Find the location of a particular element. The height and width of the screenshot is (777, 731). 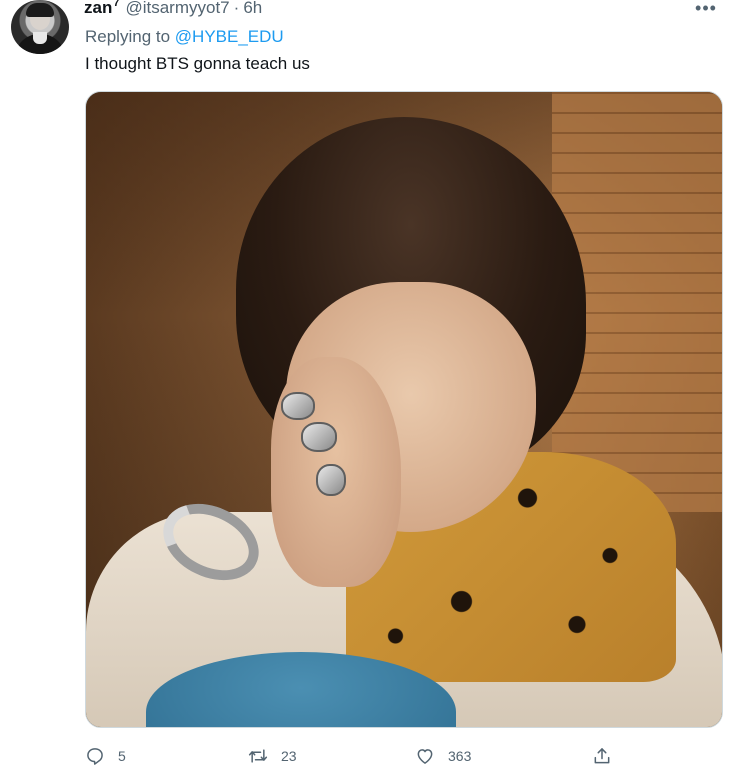

reply-button: 5 is located at coordinates (105, 756).